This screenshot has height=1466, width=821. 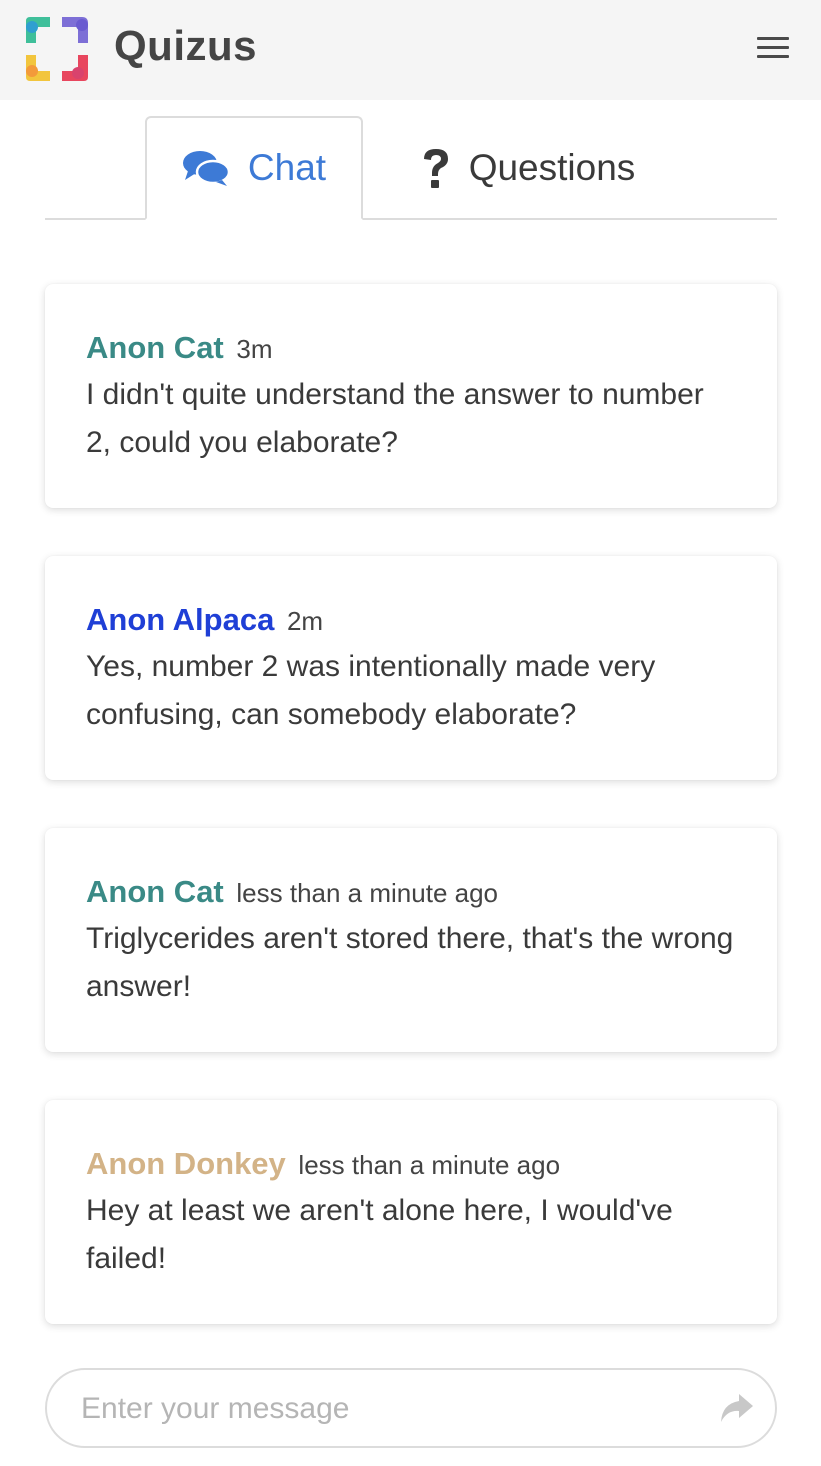 What do you see at coordinates (737, 1408) in the screenshot?
I see `share-arrow-icon` at bounding box center [737, 1408].